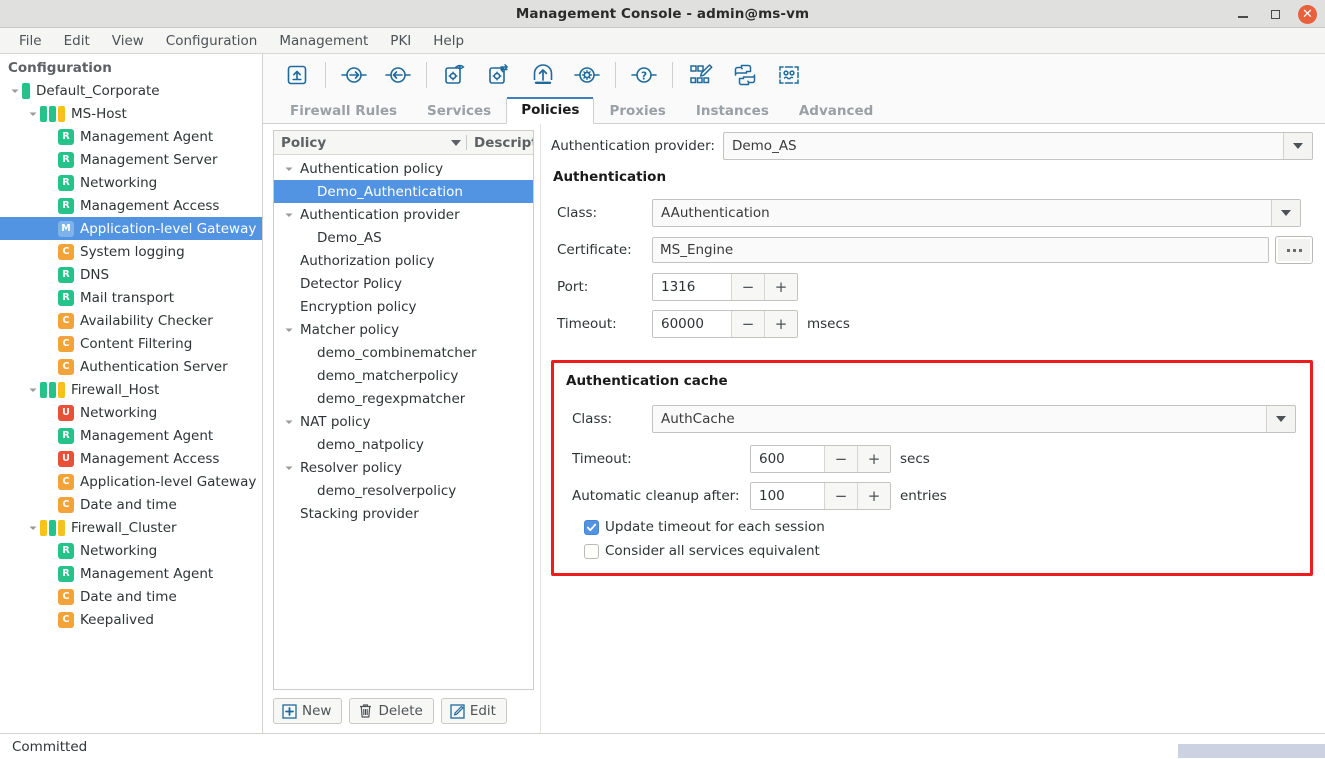 Image resolution: width=1325 pixels, height=759 pixels. Describe the element at coordinates (836, 111) in the screenshot. I see `tab-advanced: Advanced` at that location.